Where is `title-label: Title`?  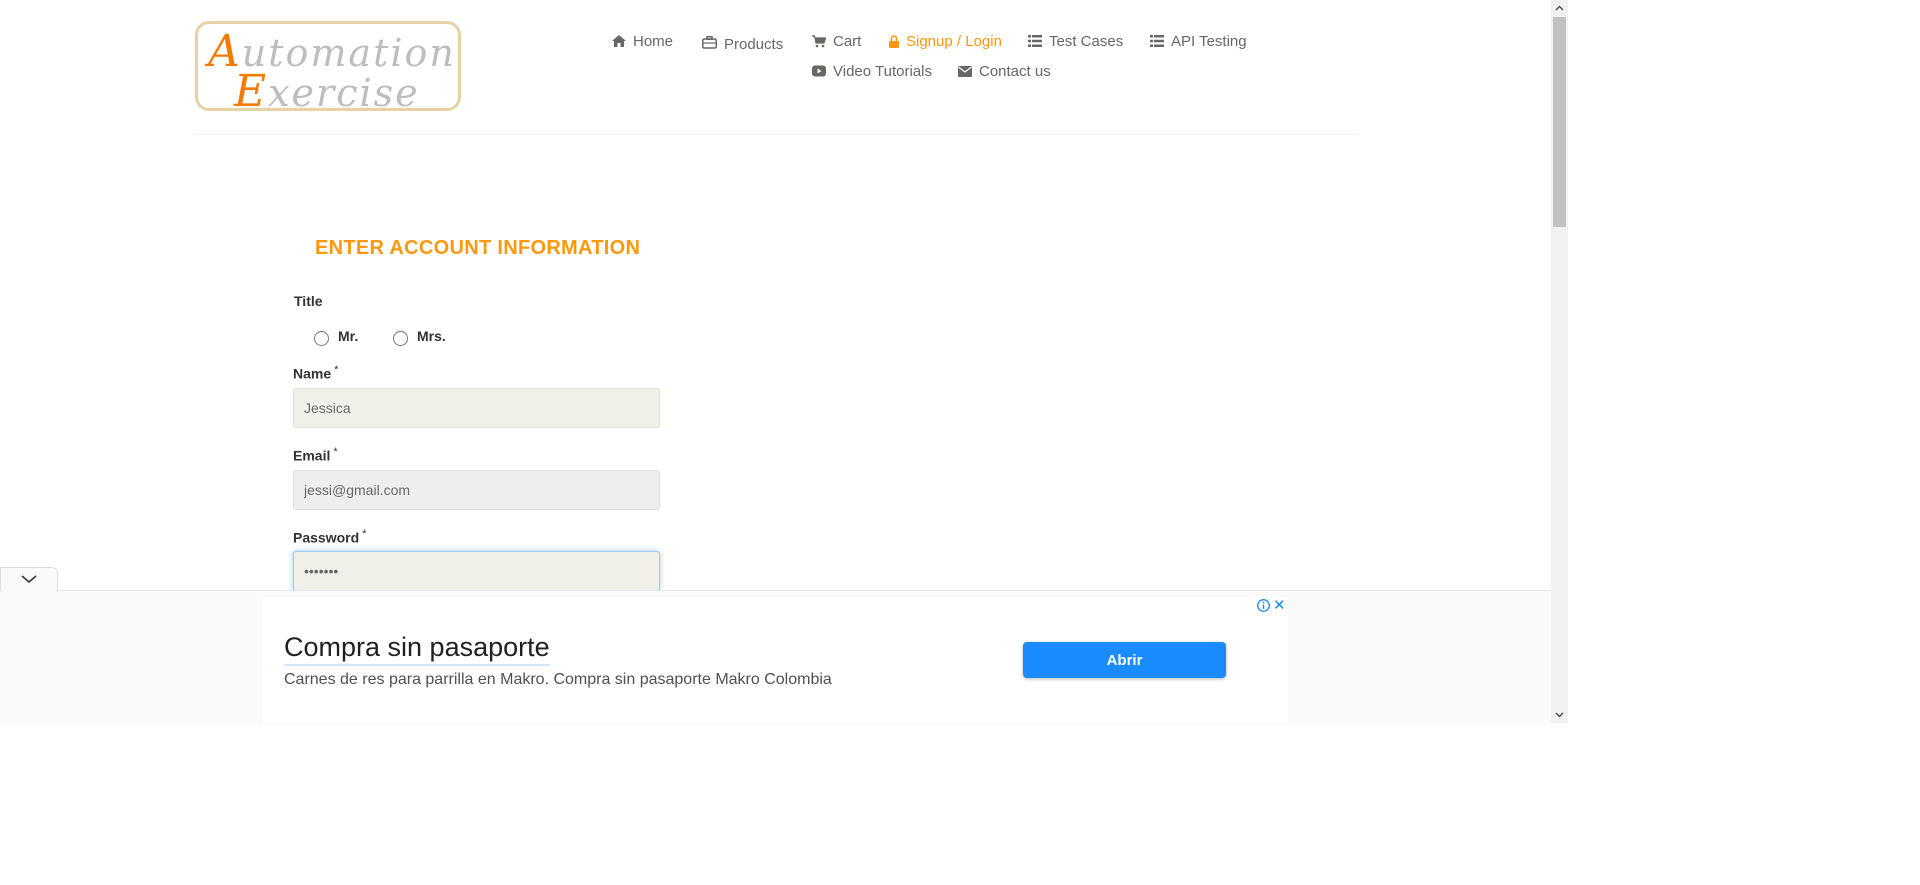
title-label: Title is located at coordinates (308, 301).